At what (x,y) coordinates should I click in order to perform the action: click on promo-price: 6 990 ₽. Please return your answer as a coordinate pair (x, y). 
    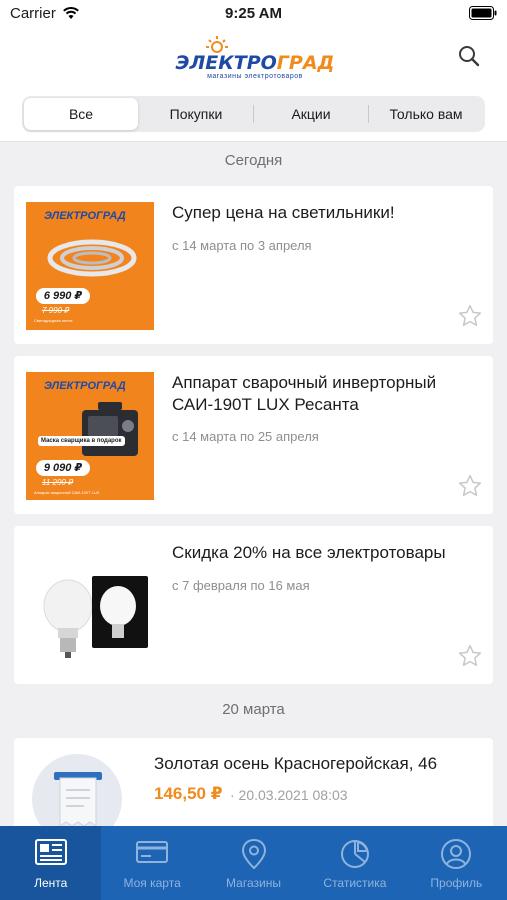
    Looking at the image, I should click on (63, 296).